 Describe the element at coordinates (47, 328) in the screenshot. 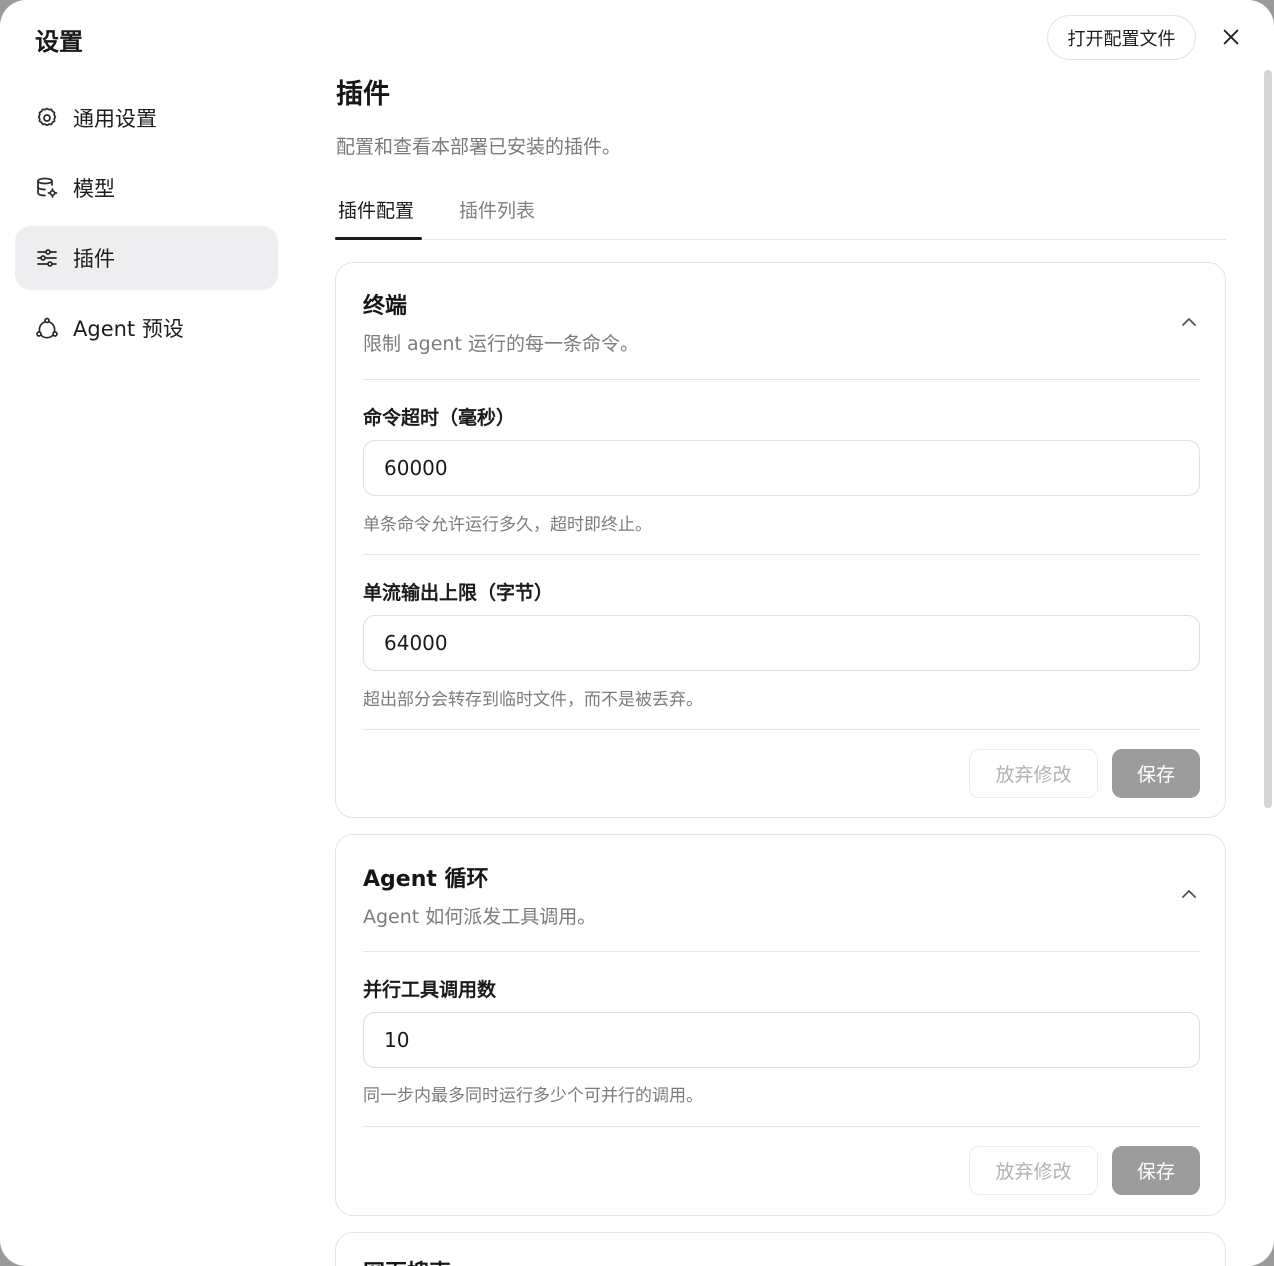

I see `network-icon` at that location.